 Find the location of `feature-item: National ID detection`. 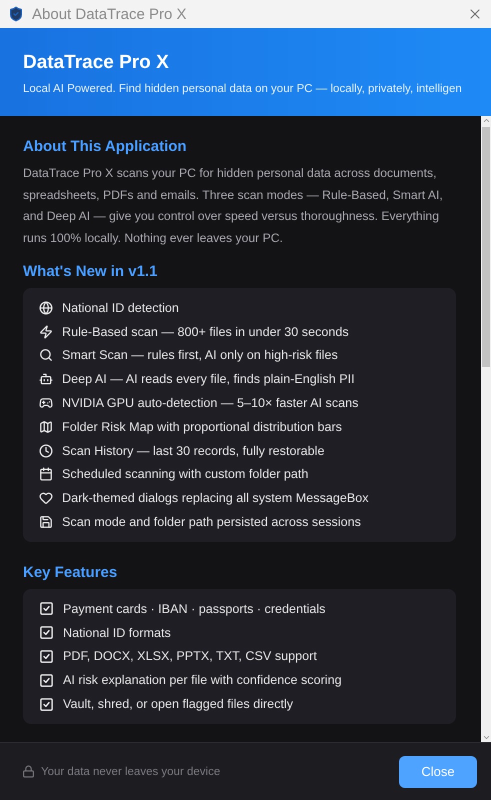

feature-item: National ID detection is located at coordinates (120, 307).